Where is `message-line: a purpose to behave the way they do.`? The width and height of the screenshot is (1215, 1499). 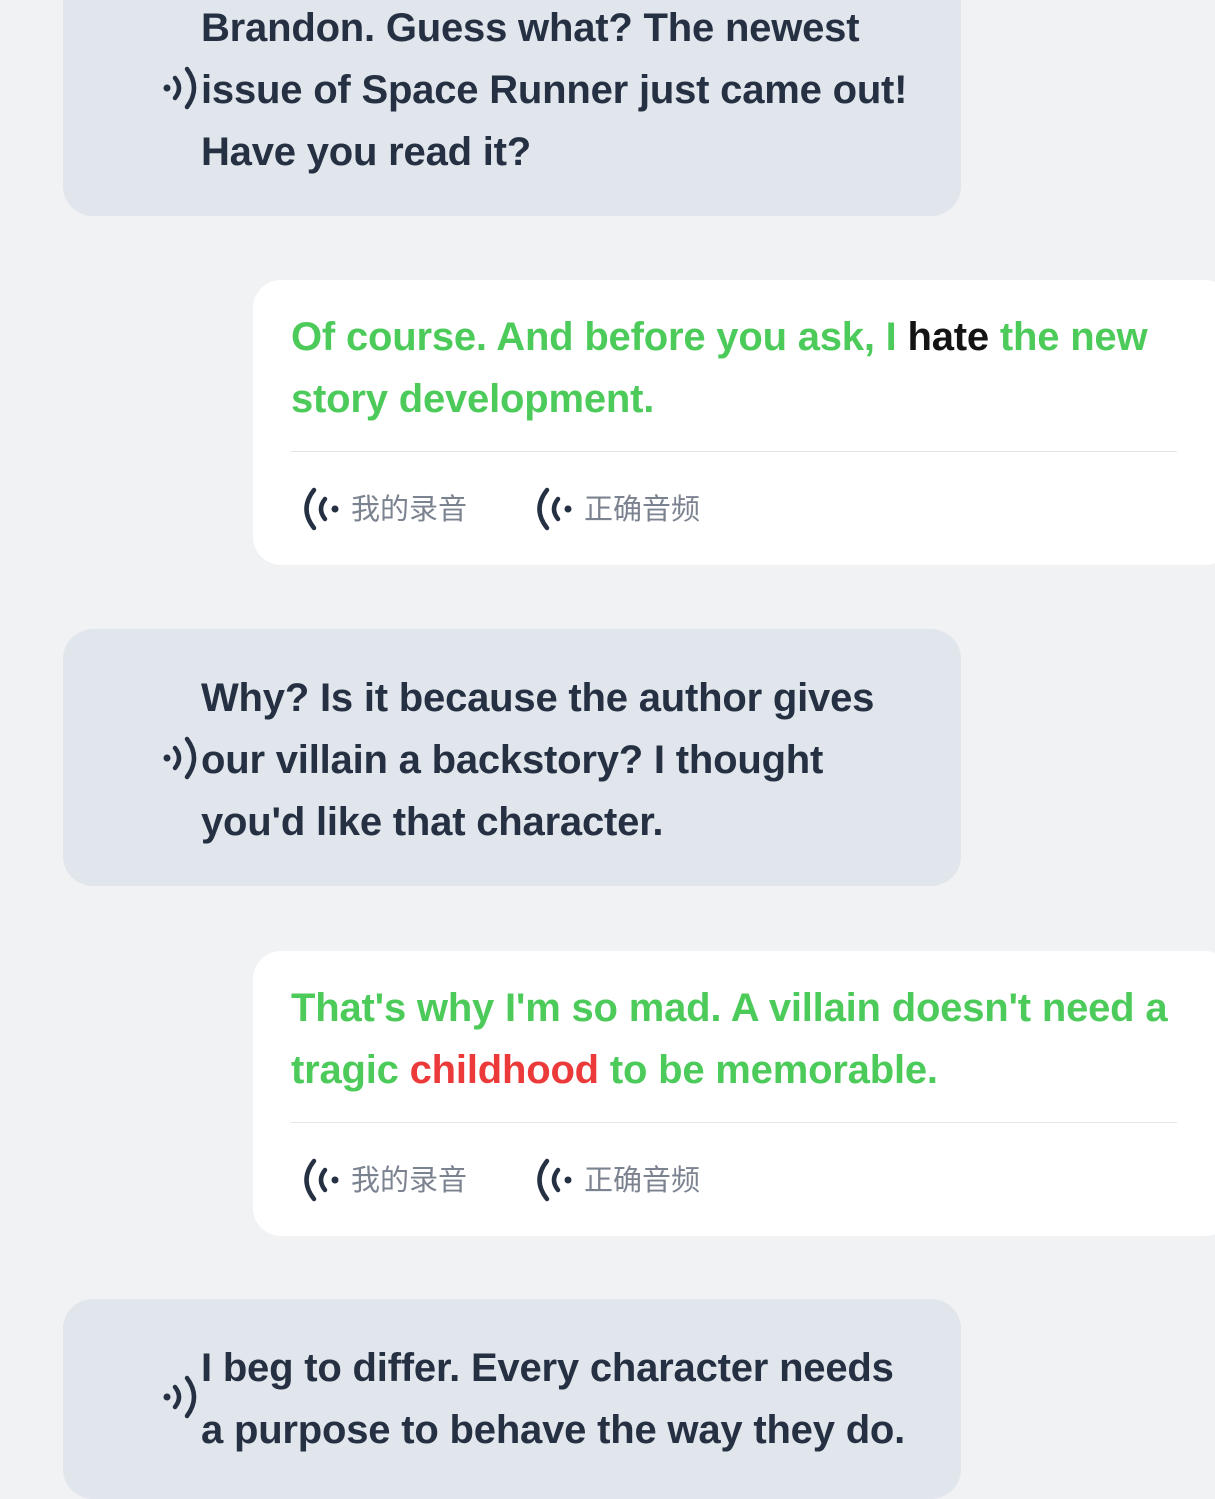 message-line: a purpose to behave the way they do. is located at coordinates (553, 1430).